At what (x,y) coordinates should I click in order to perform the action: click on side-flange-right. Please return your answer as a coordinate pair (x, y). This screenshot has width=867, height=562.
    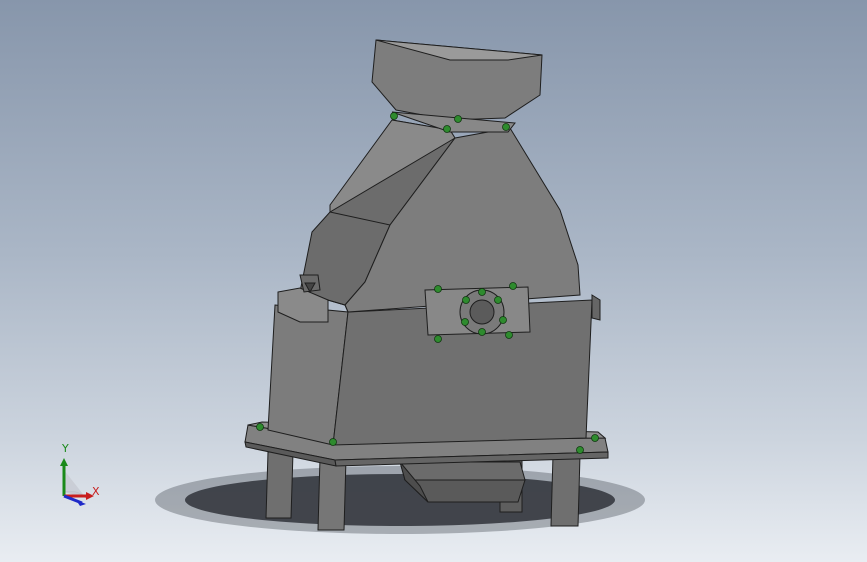
    Looking at the image, I should click on (596, 307).